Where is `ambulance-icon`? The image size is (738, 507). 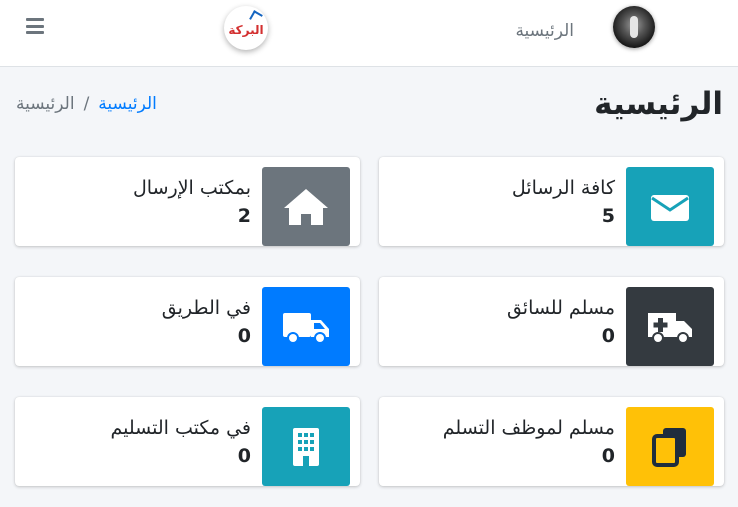 ambulance-icon is located at coordinates (670, 328).